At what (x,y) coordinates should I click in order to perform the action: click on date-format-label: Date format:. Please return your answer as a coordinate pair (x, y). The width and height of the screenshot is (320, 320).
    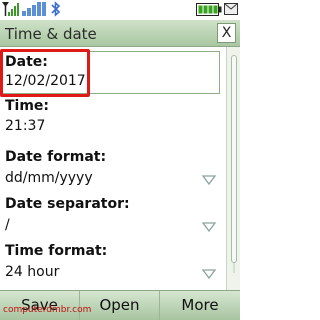
    Looking at the image, I should click on (56, 157).